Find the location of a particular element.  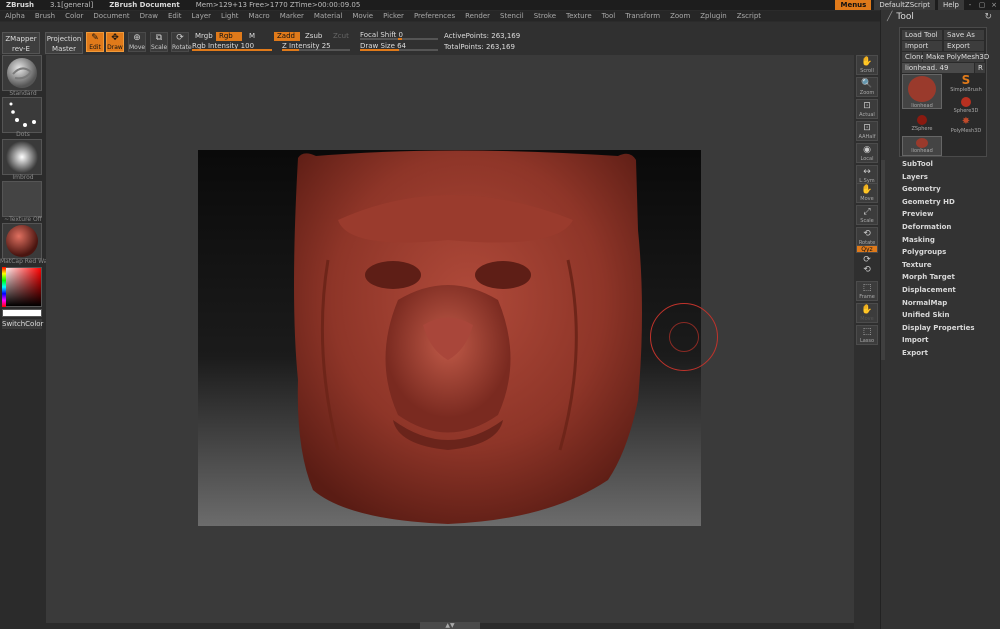

menu-document: Document is located at coordinates (111, 16).